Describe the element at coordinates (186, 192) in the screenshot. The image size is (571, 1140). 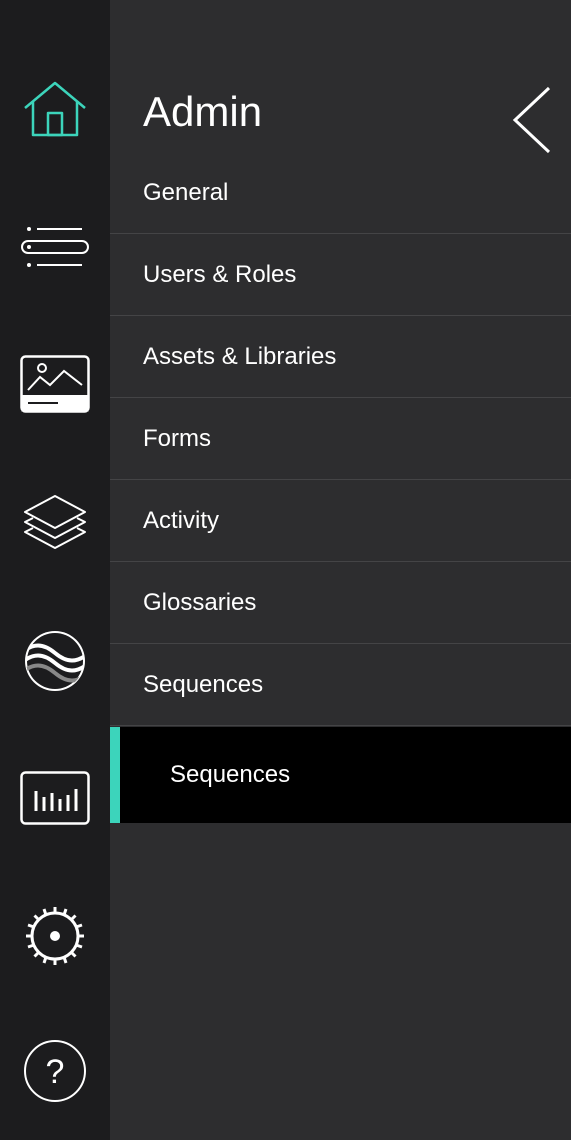
I see `menu-item-label: General` at that location.